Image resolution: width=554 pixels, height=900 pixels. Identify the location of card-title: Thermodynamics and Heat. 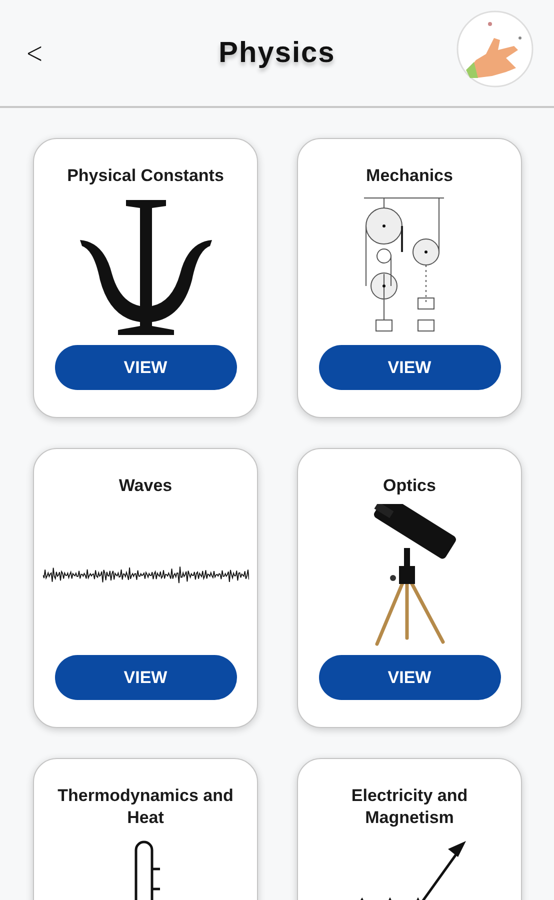
(145, 807).